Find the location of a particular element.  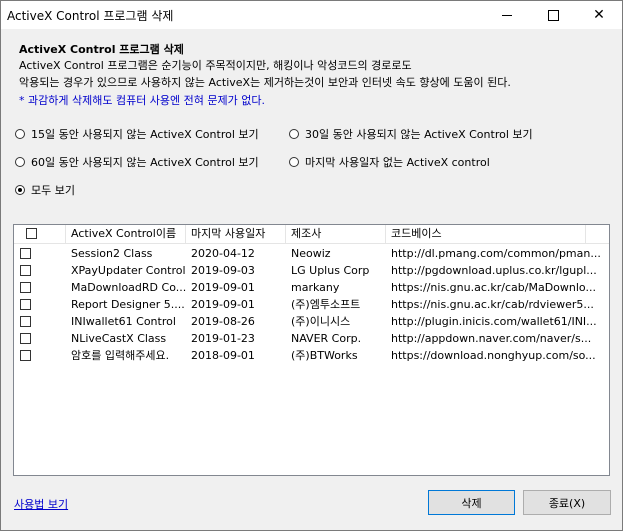

cell-vendor: NAVER Corp. is located at coordinates (326, 338).